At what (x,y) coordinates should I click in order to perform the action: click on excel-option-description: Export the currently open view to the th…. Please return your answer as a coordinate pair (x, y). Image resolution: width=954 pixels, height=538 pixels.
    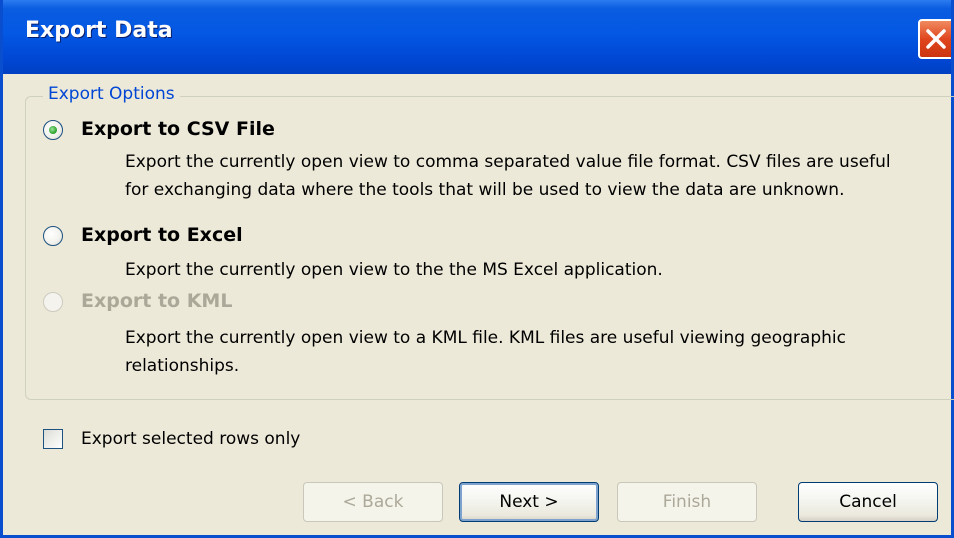
    Looking at the image, I should click on (535, 270).